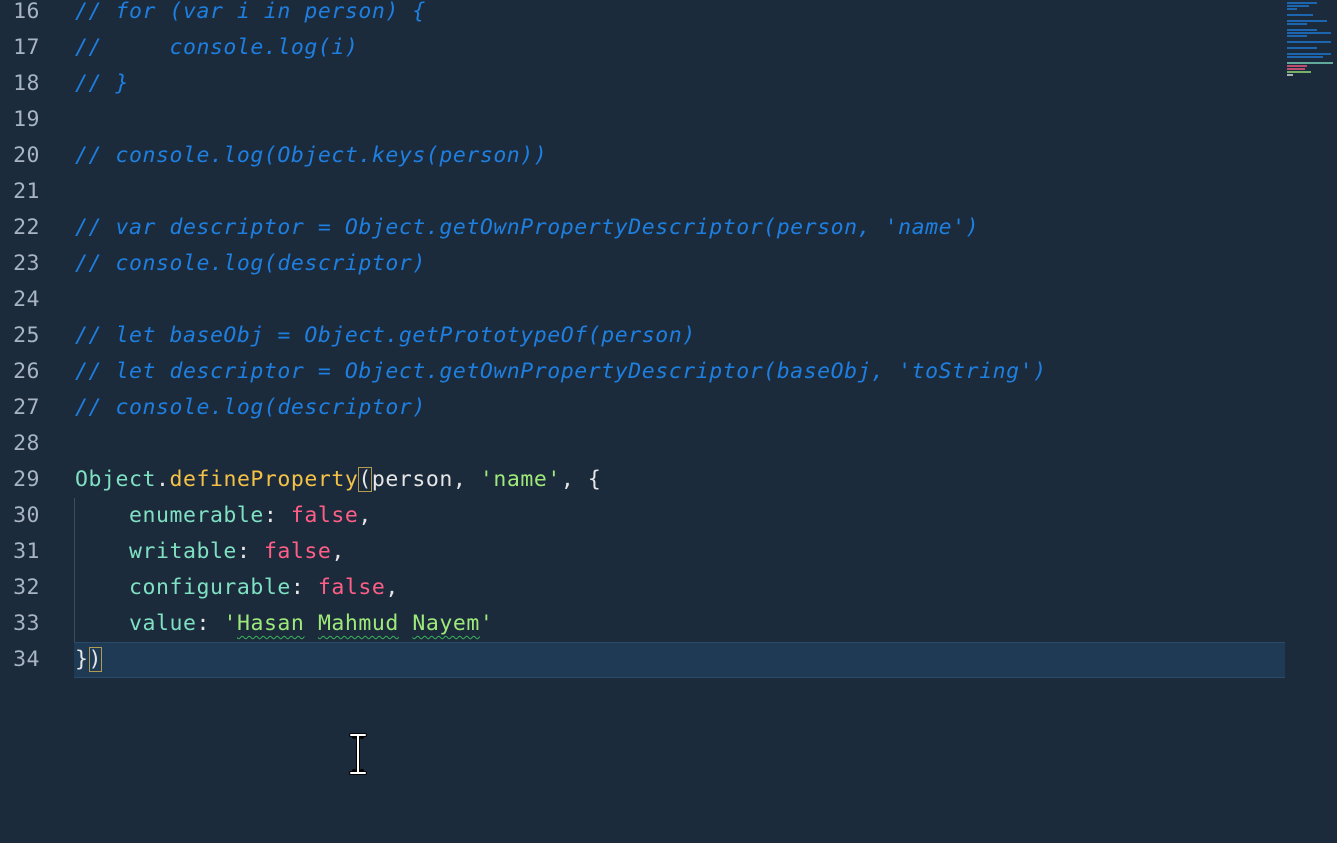 The height and width of the screenshot is (843, 1337). I want to click on code-line: 19, so click(668, 120).